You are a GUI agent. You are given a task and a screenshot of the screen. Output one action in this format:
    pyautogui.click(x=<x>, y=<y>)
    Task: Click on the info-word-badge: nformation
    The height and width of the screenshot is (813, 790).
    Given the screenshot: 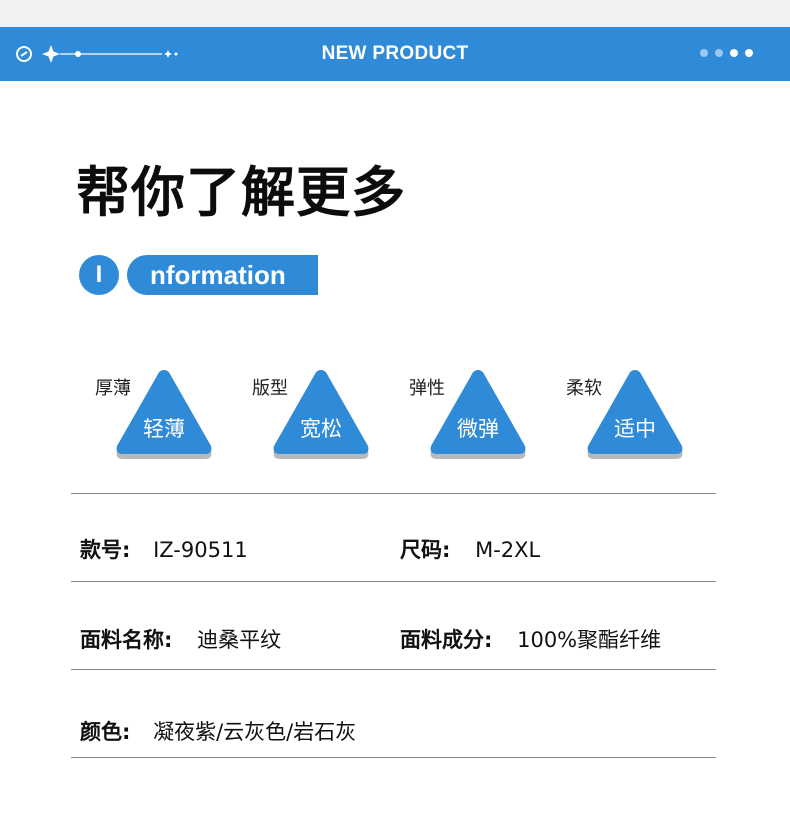 What is the action you would take?
    pyautogui.click(x=222, y=275)
    